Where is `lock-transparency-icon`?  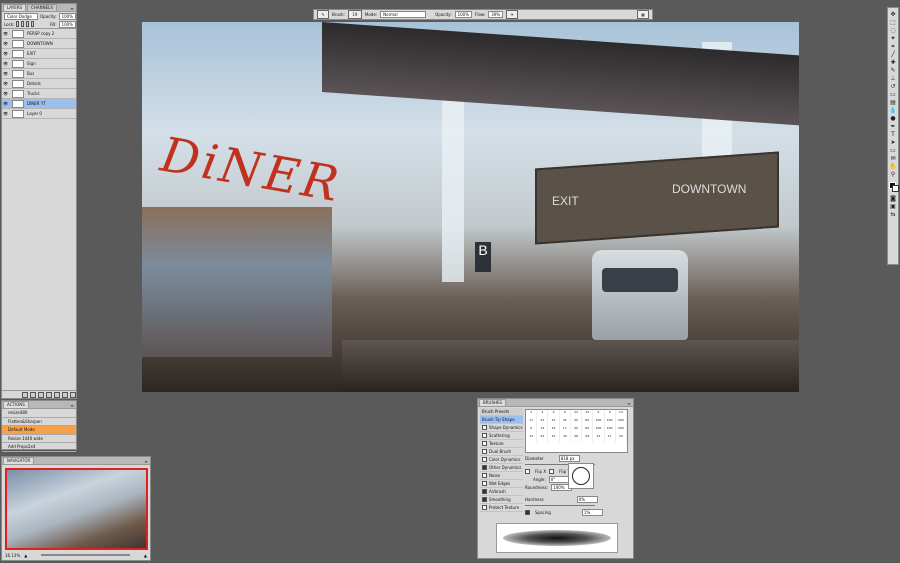
lock-transparency-icon is located at coordinates (18, 24).